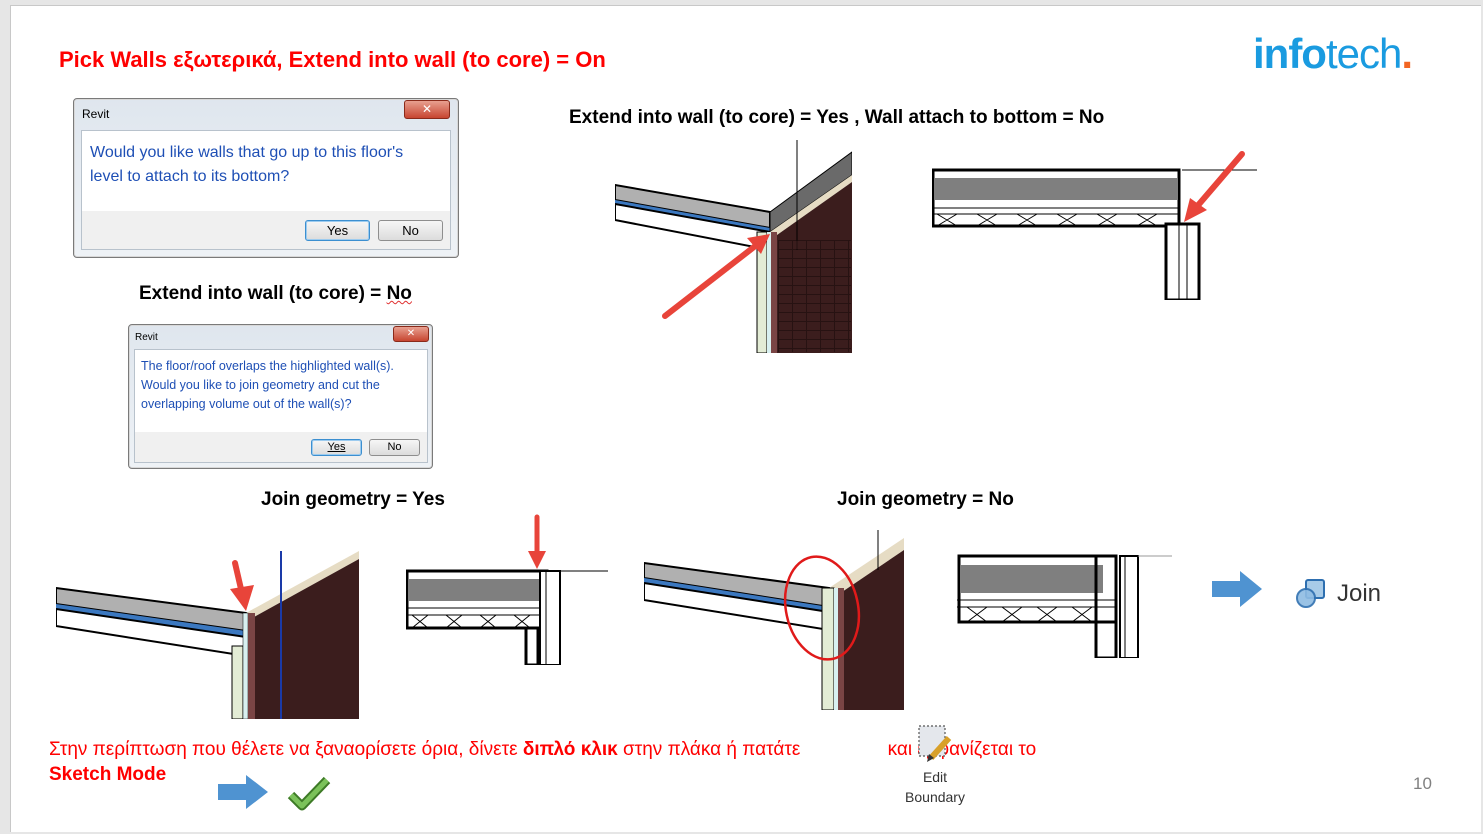  I want to click on logo-part-bold: info, so click(1290, 53).